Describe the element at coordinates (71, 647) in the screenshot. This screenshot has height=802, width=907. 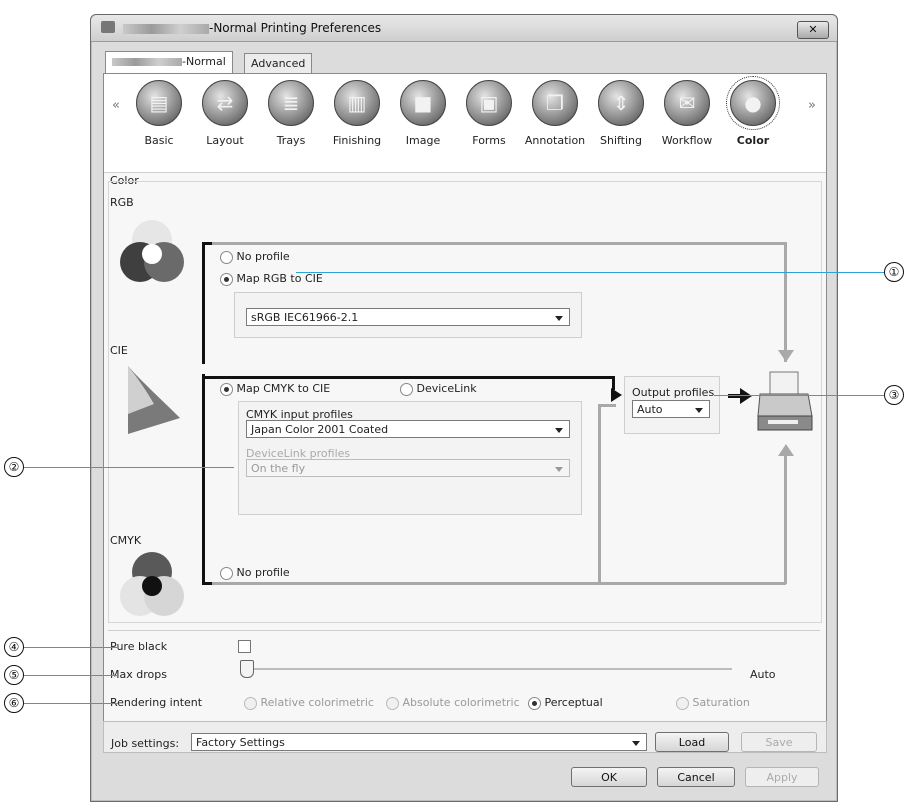
I see `callout-4-line` at that location.